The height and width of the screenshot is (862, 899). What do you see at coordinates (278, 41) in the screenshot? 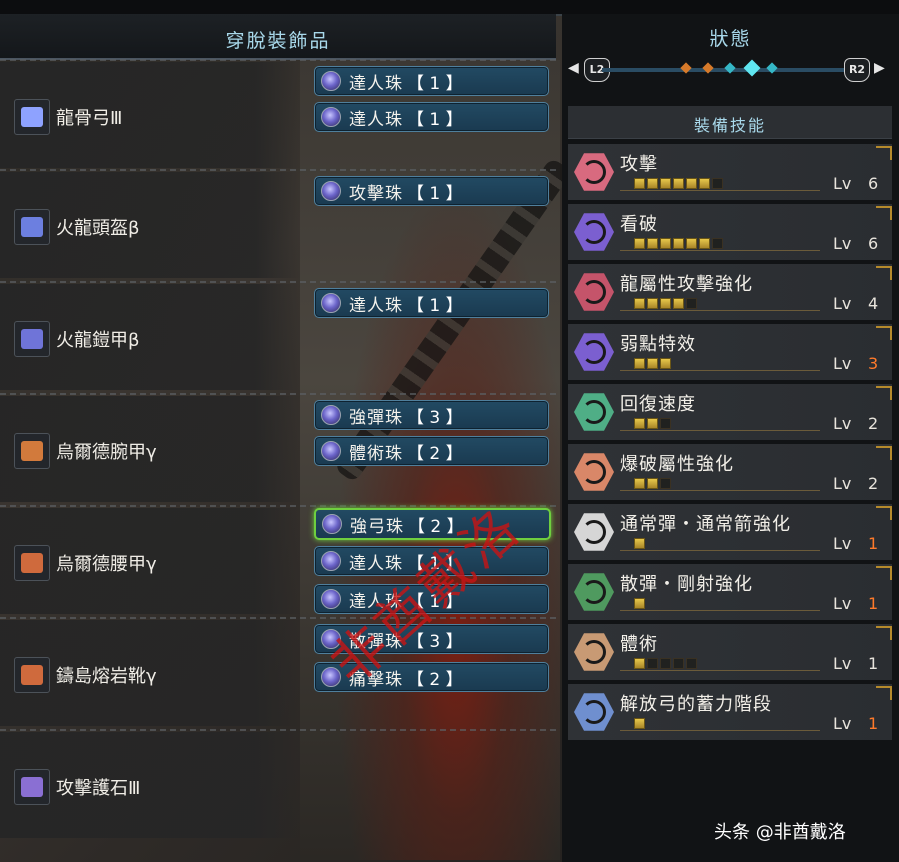
I see `decoration-panel-title: 穿脫裝飾品` at bounding box center [278, 41].